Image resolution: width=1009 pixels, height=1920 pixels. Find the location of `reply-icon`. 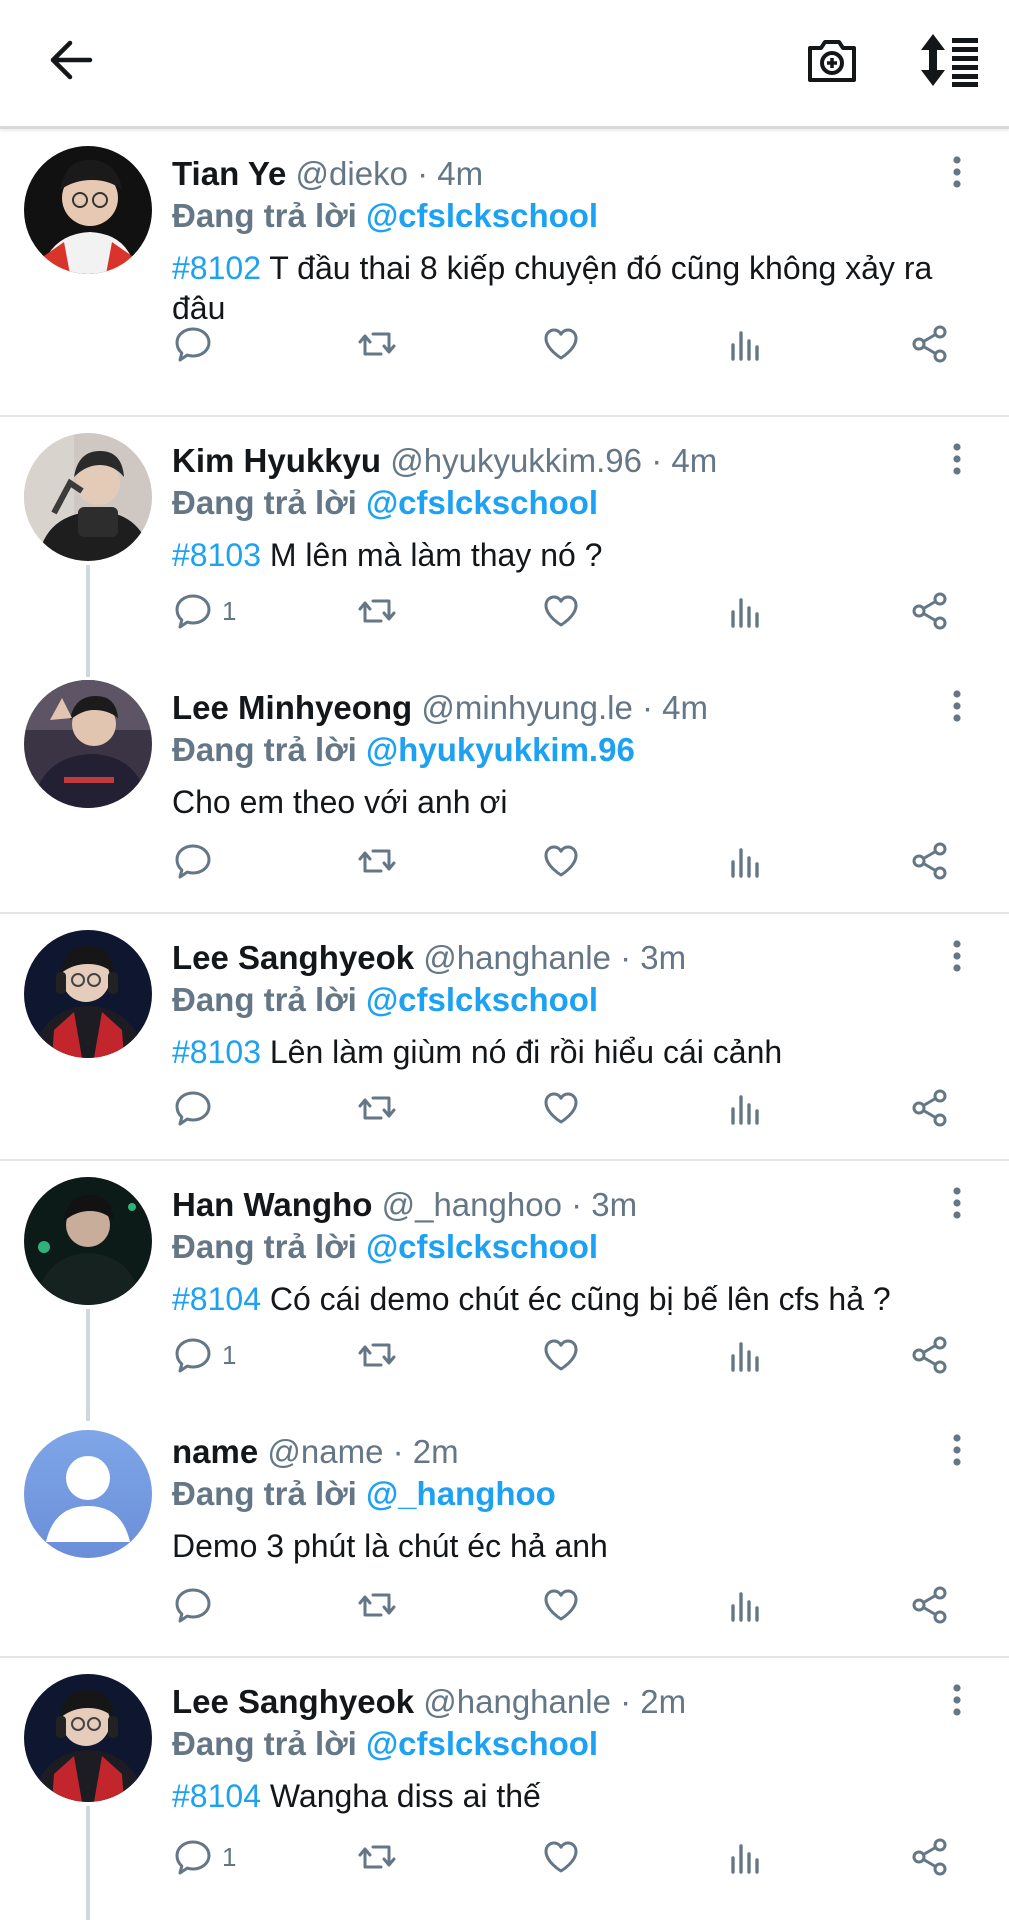

reply-icon is located at coordinates (193, 1355).